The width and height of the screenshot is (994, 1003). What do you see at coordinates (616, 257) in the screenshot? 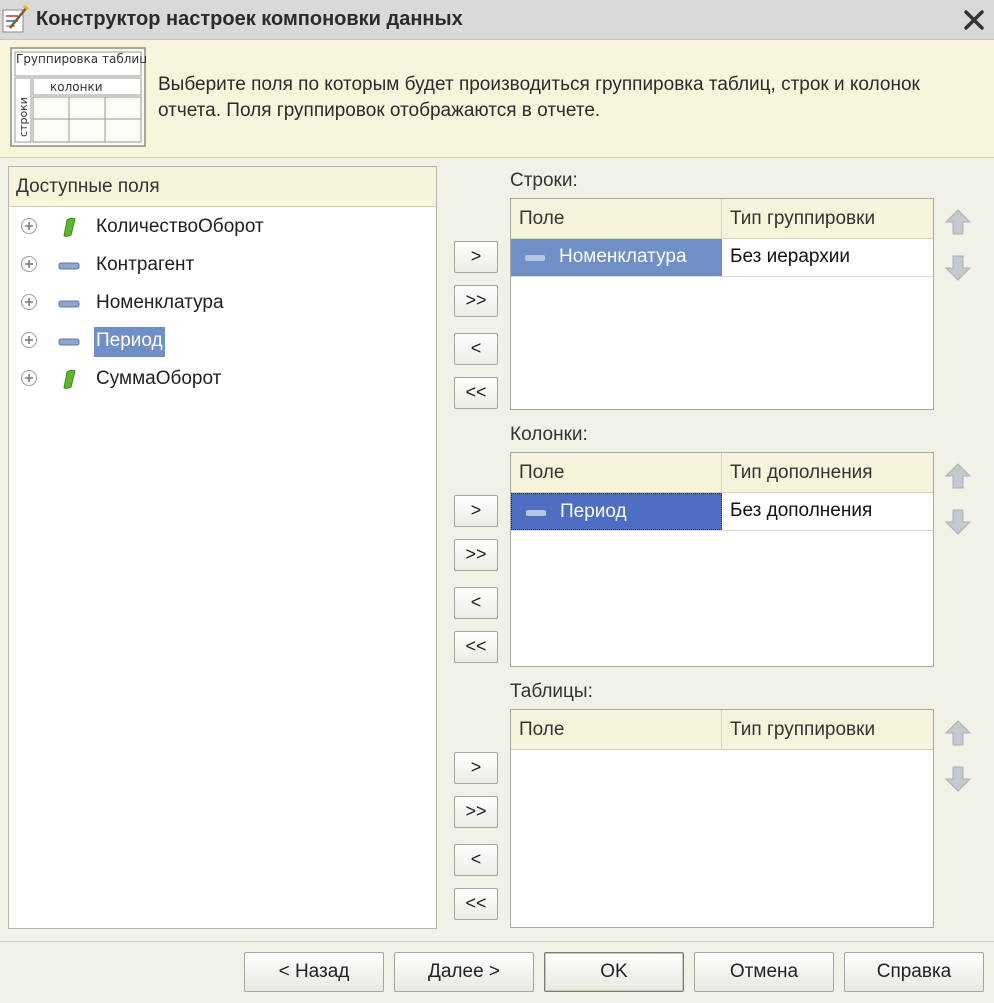
I see `field-cell: Номенклатура` at bounding box center [616, 257].